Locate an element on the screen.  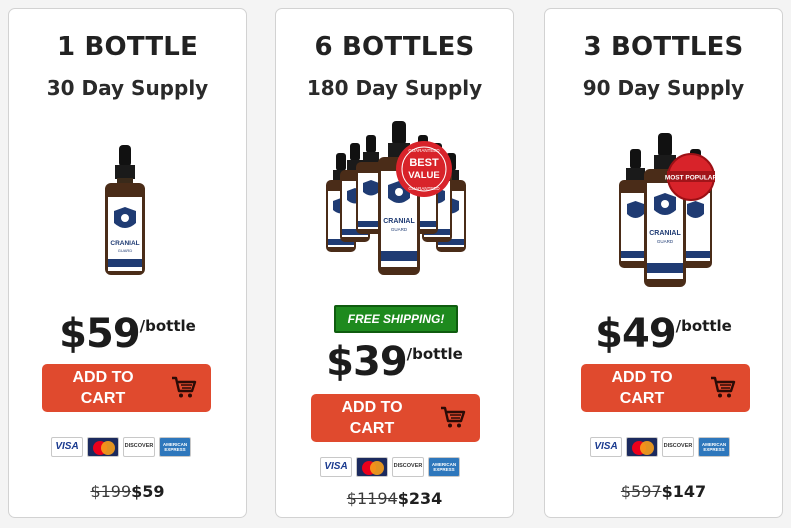
best-value-badge: BEST VALUE GUARANTEED GUARANTEED is located at coordinates (424, 169).